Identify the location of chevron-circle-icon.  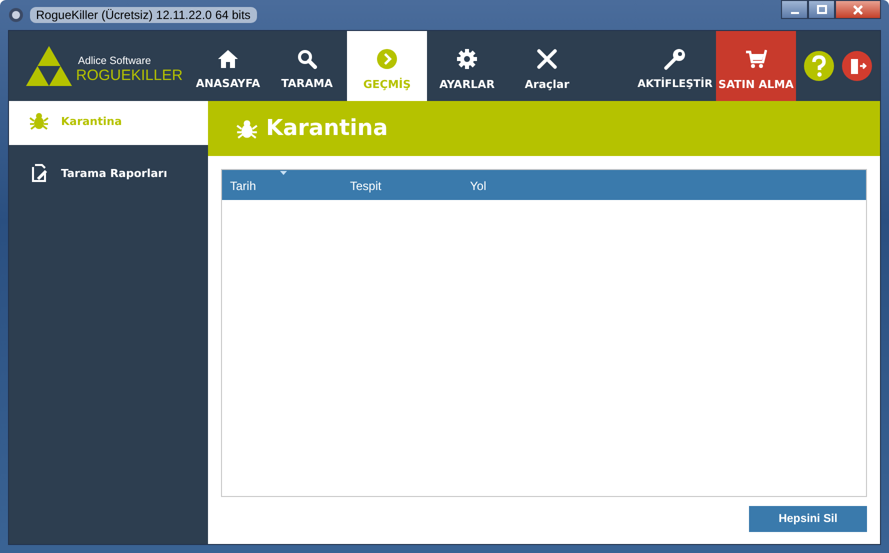
(387, 59).